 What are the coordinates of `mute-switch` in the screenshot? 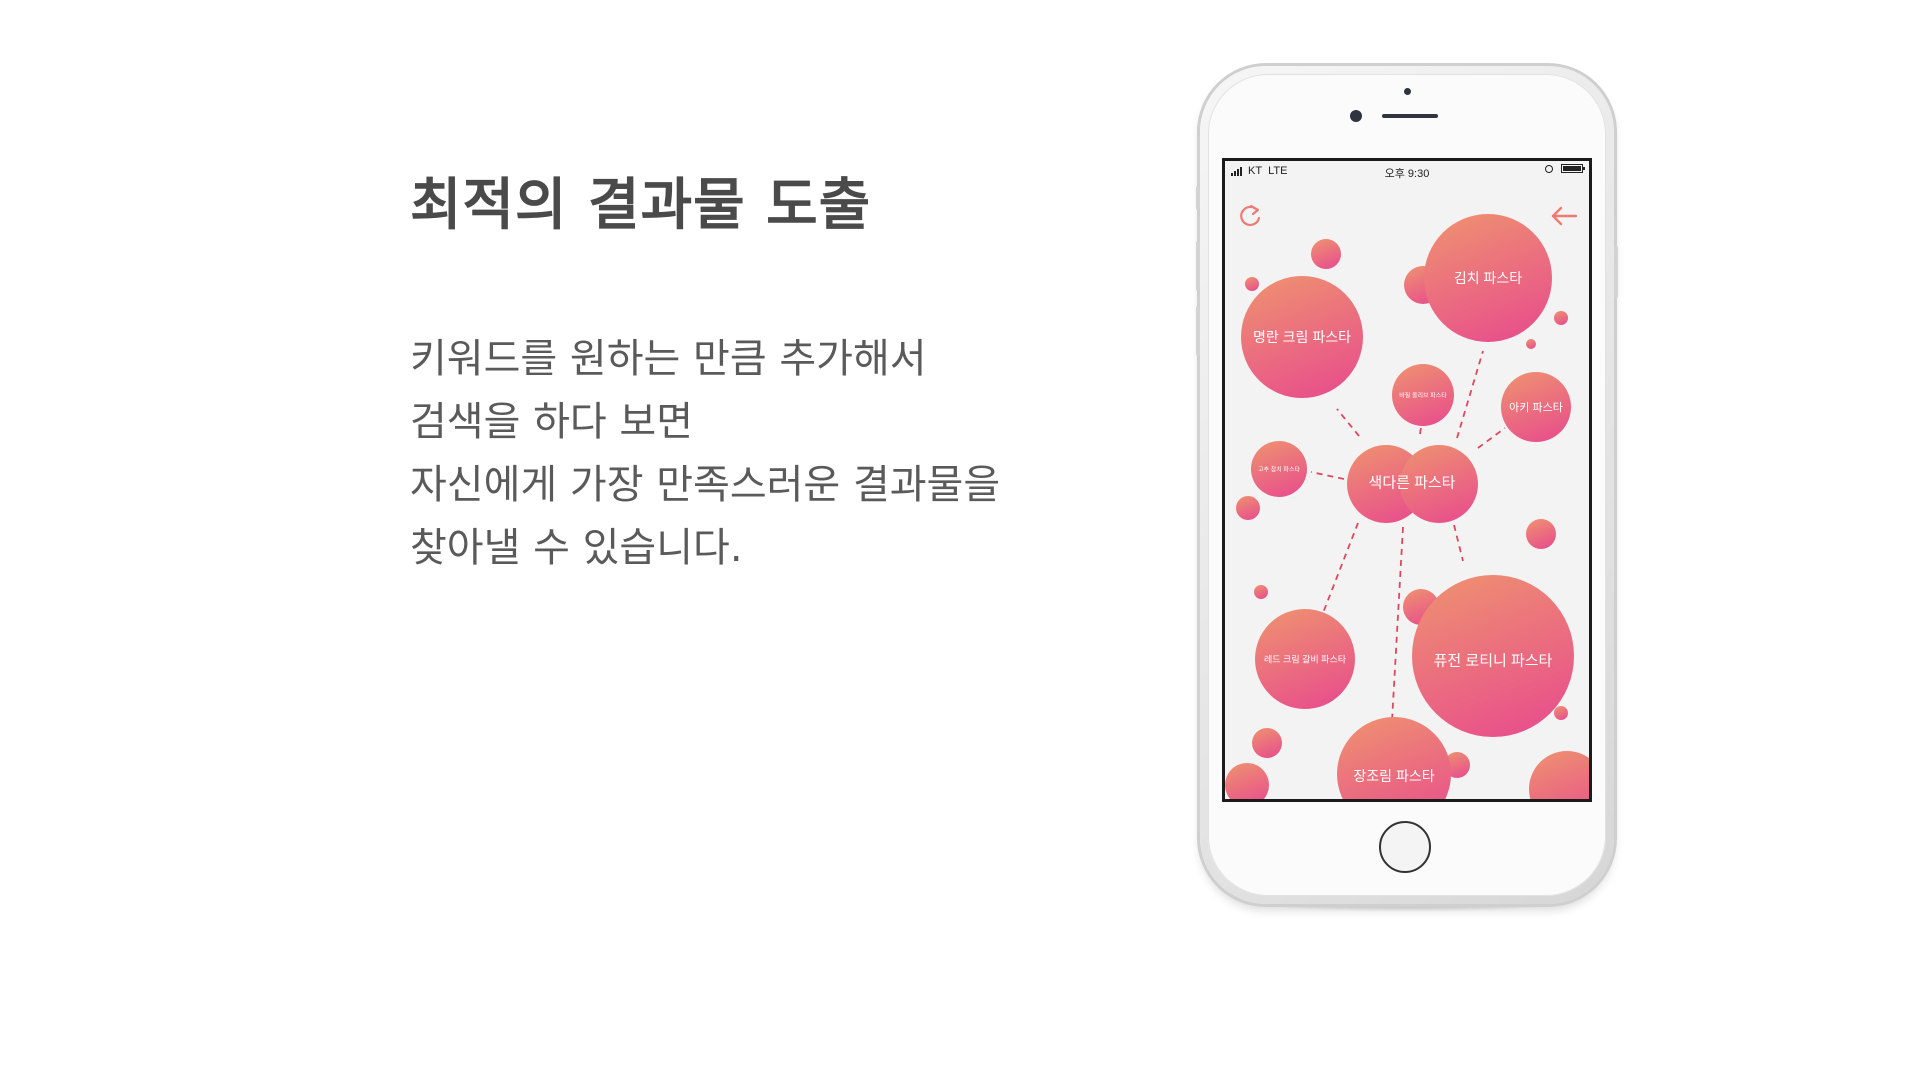 It's located at (1198, 198).